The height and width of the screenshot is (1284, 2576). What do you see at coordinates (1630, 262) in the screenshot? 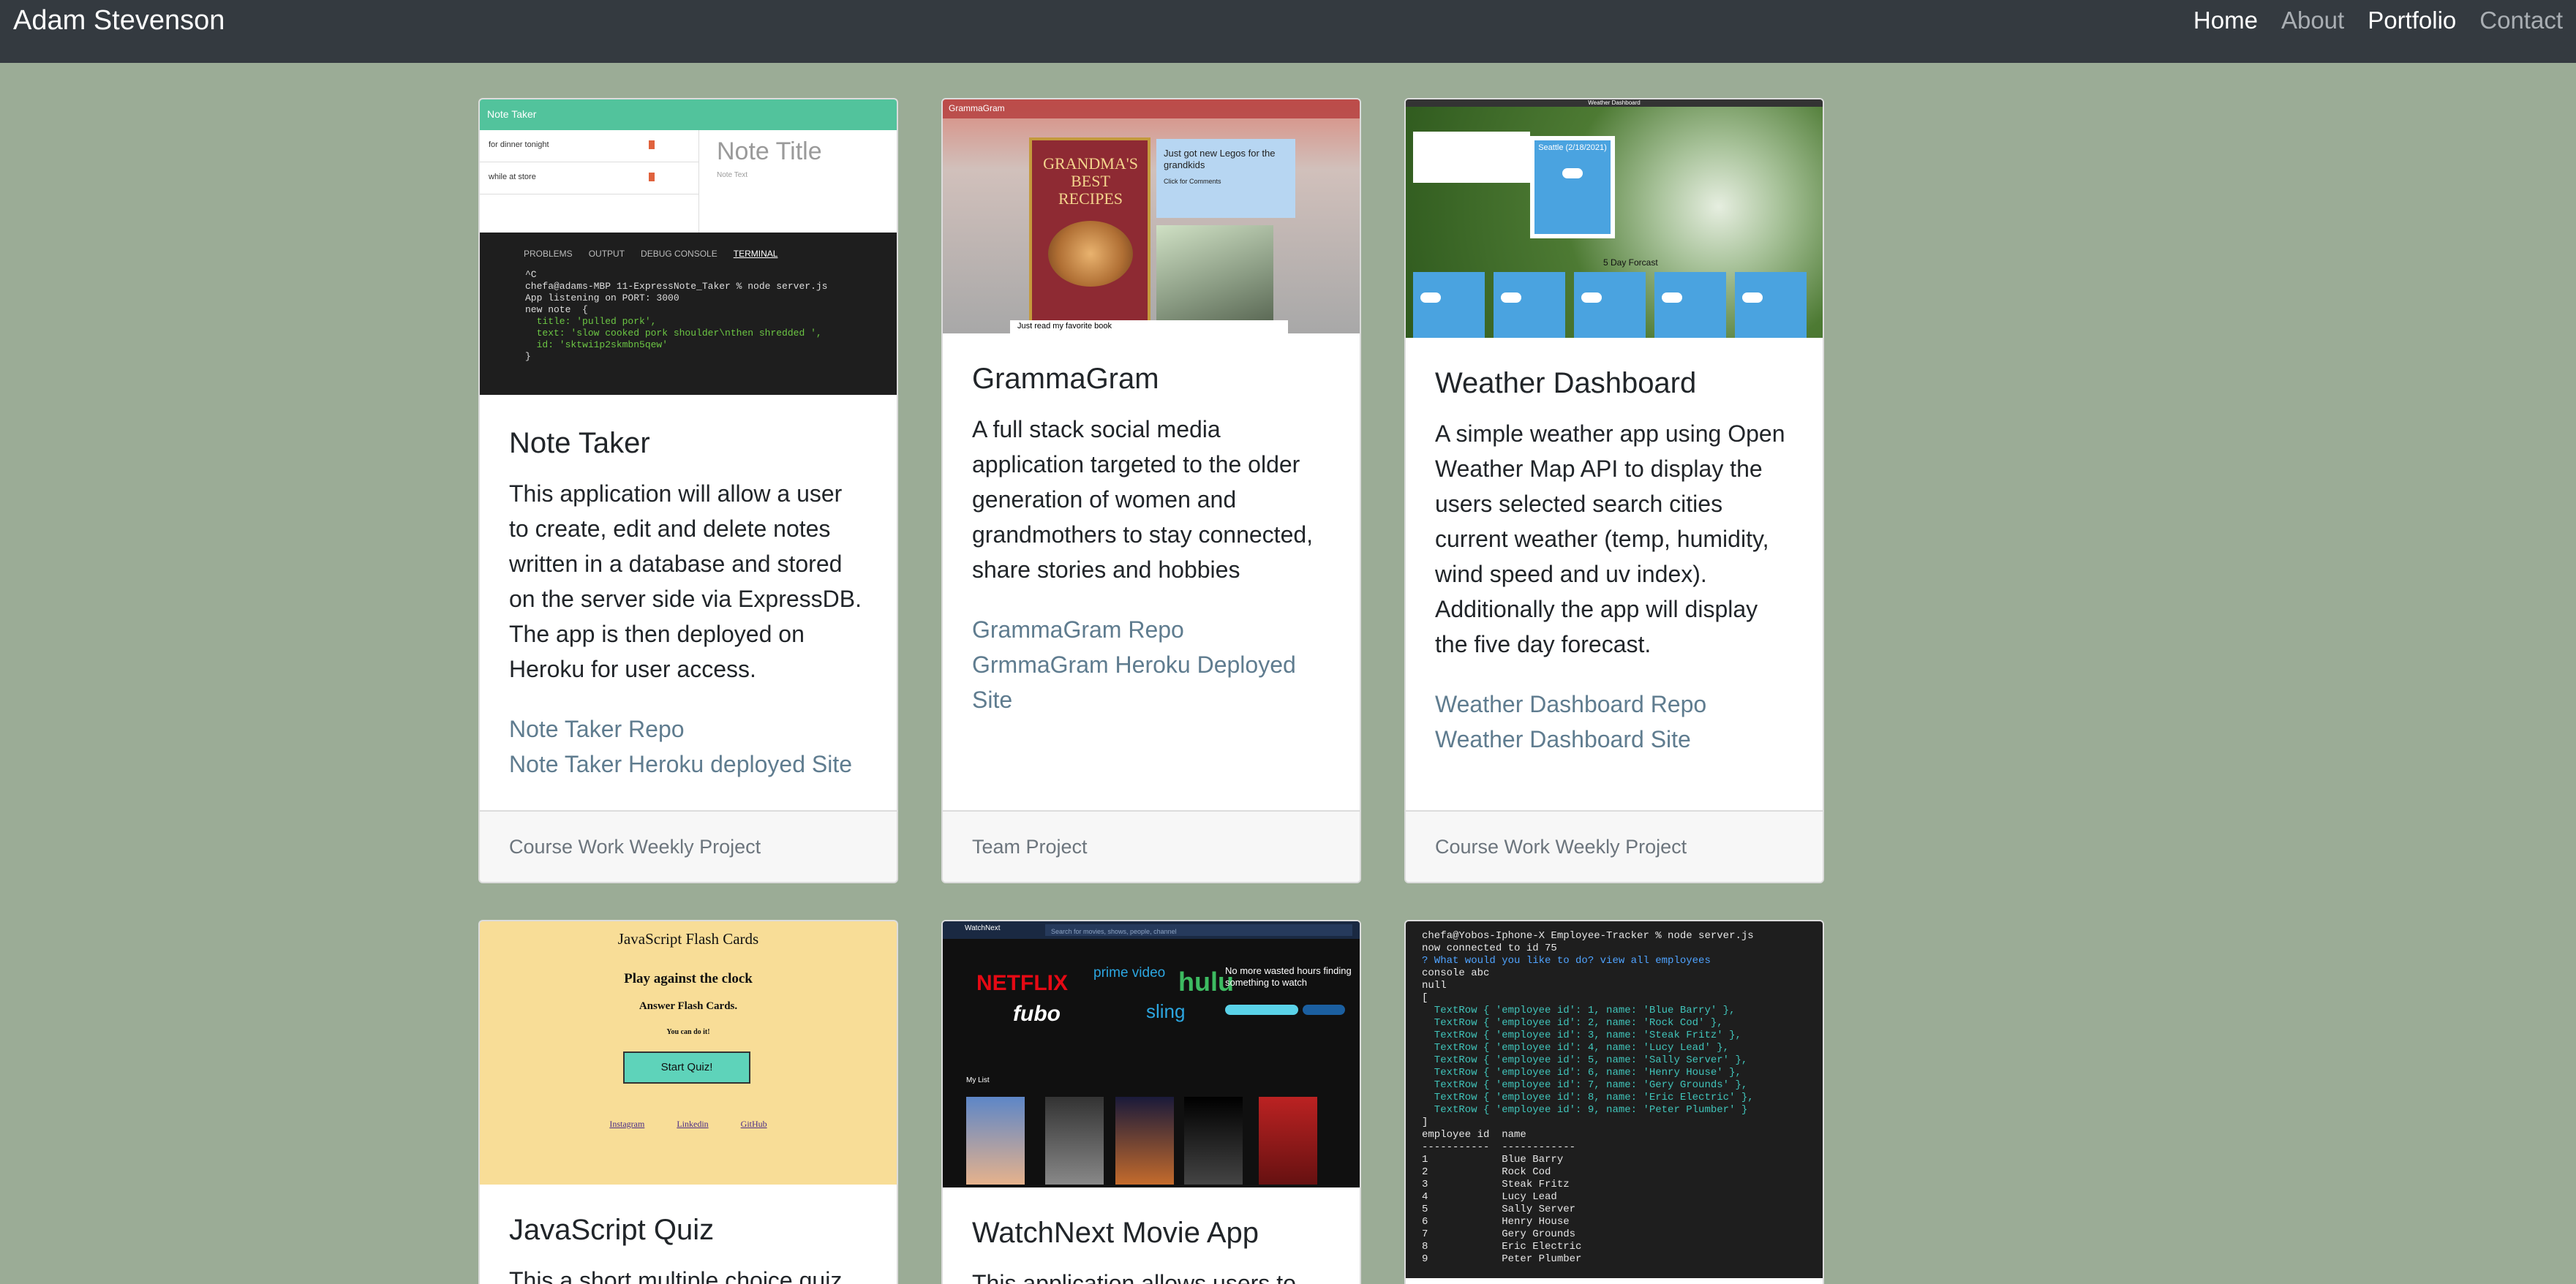
I see `thumb-forecast-label: 5 Day Forcast` at bounding box center [1630, 262].